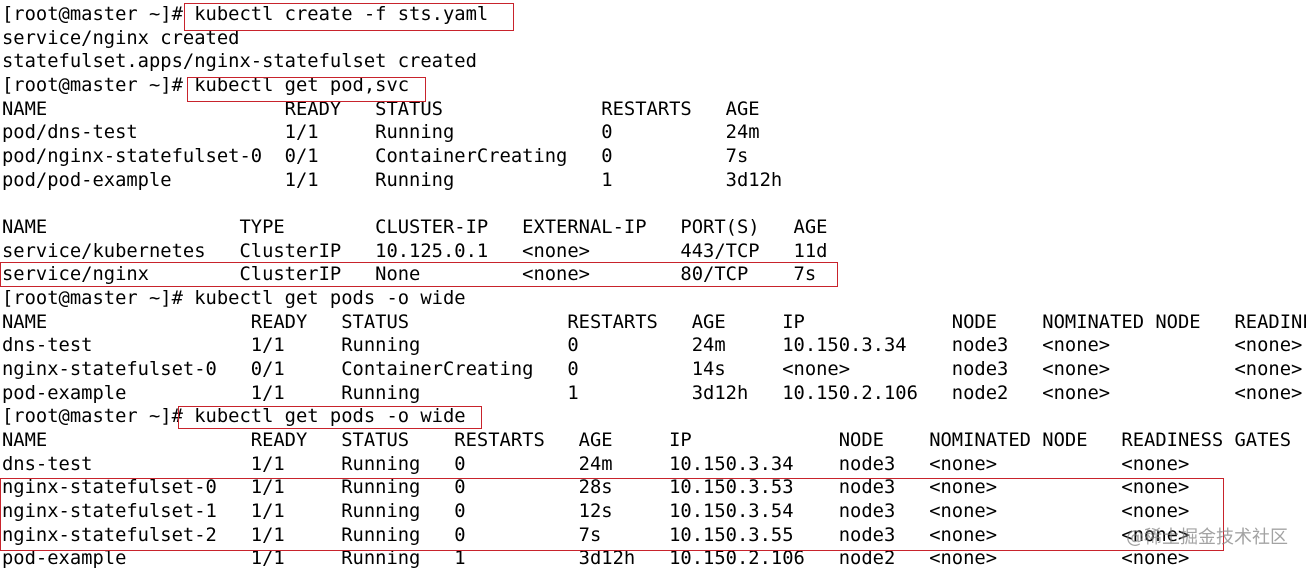 This screenshot has height=569, width=1306. I want to click on output-line: service/nginx created, so click(121, 38).